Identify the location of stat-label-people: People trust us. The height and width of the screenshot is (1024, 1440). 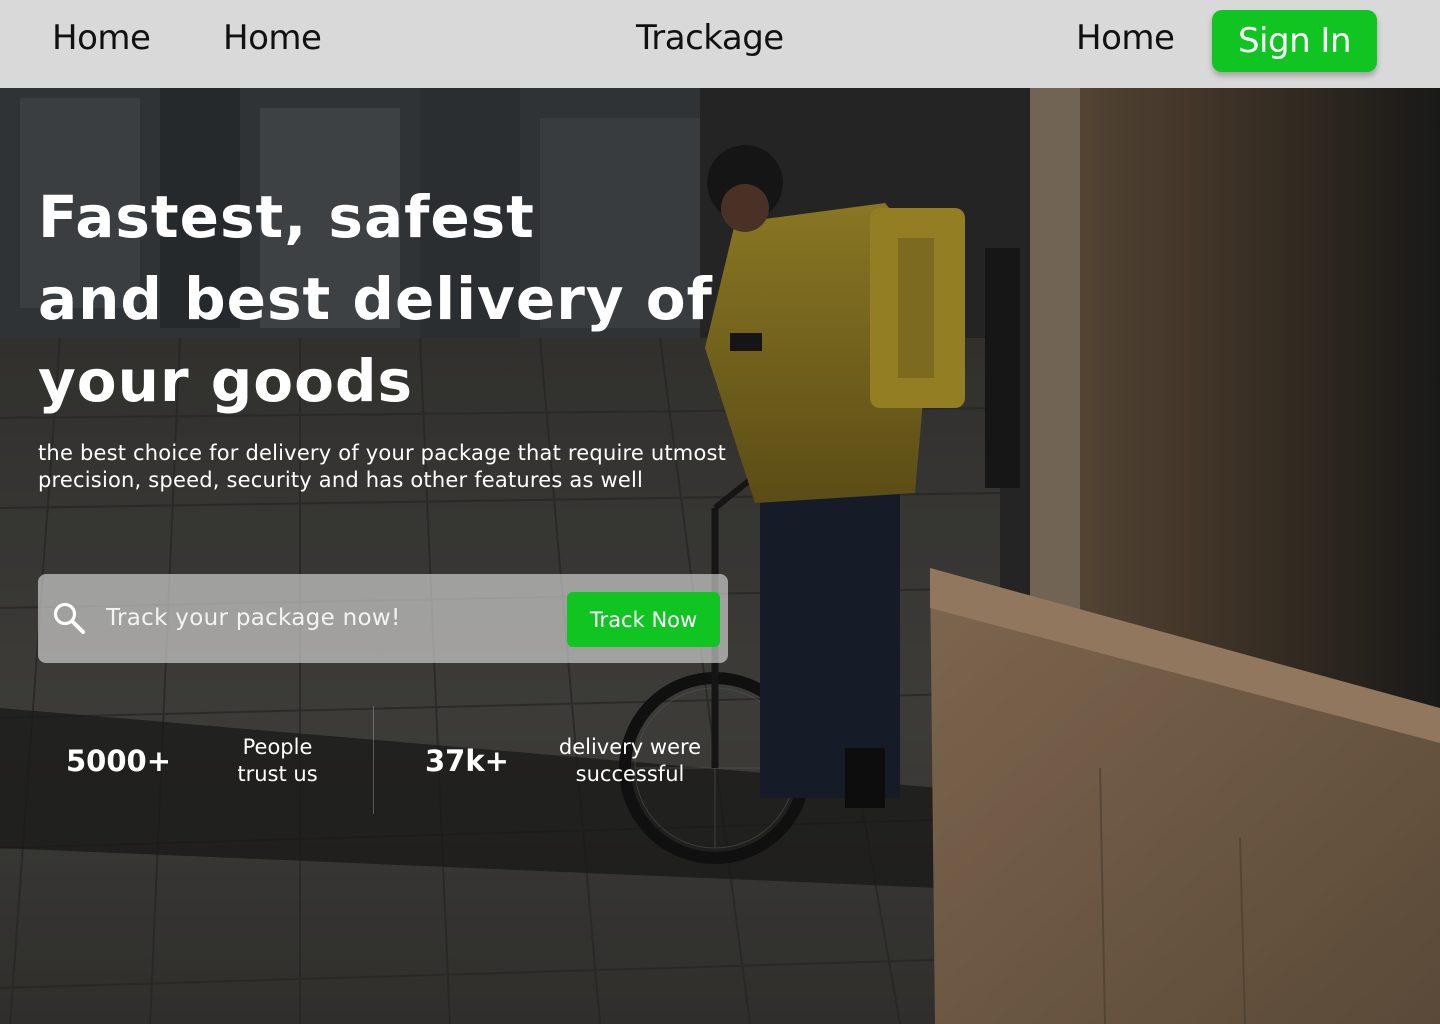
(277, 761).